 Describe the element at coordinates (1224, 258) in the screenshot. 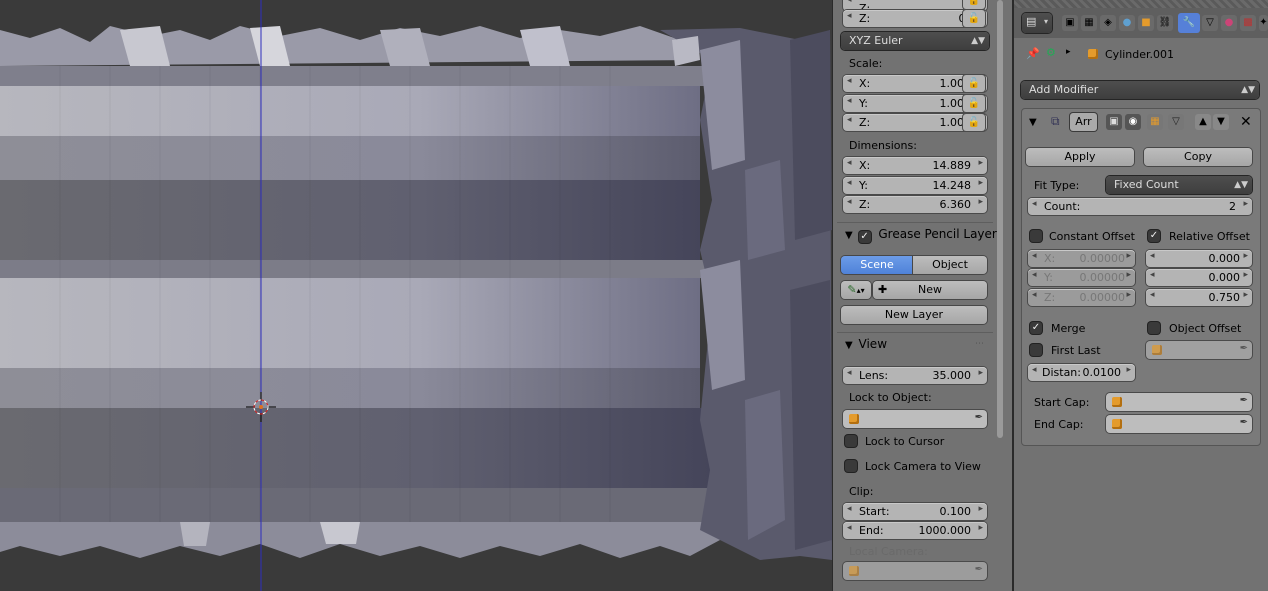

I see `relative-x-value: 0.000` at that location.